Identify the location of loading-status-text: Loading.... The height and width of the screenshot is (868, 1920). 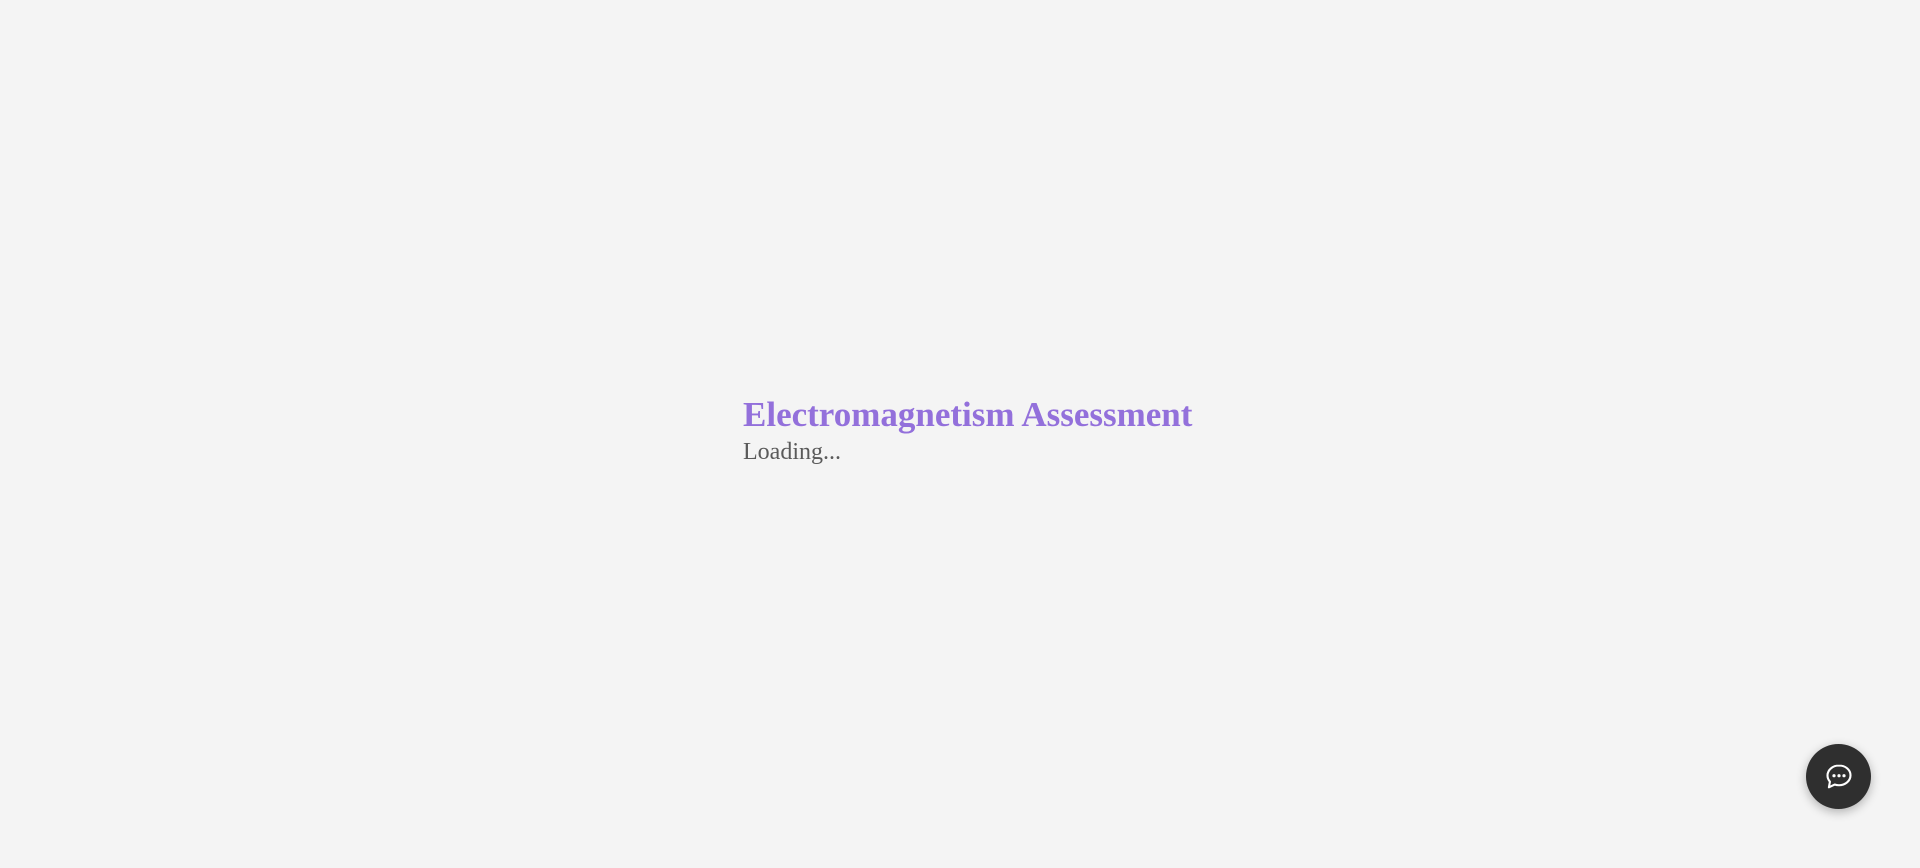
(792, 452).